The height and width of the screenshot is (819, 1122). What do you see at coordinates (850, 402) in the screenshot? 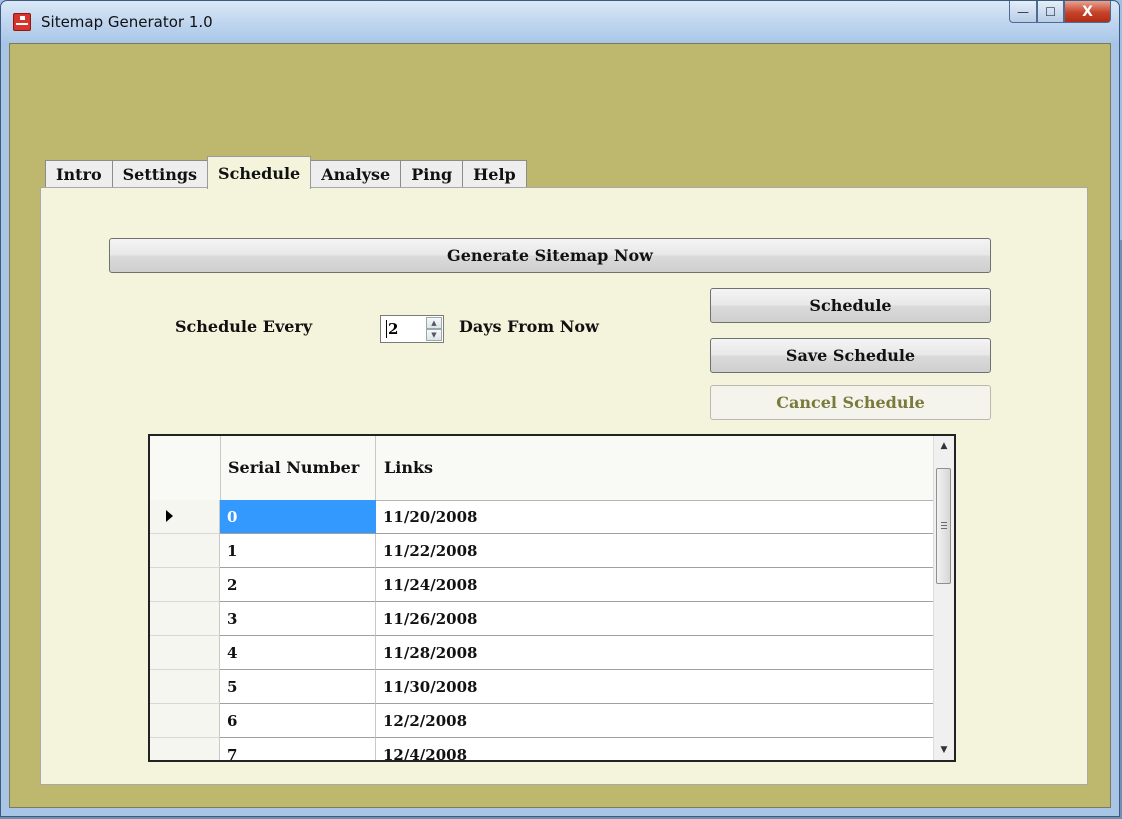
I see `cancel-schedule-button: Cancel Schedule` at bounding box center [850, 402].